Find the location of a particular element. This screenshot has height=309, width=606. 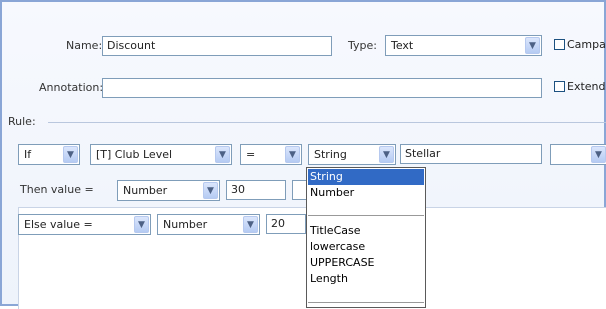

if-operator-select: = ▼ is located at coordinates (271, 154).